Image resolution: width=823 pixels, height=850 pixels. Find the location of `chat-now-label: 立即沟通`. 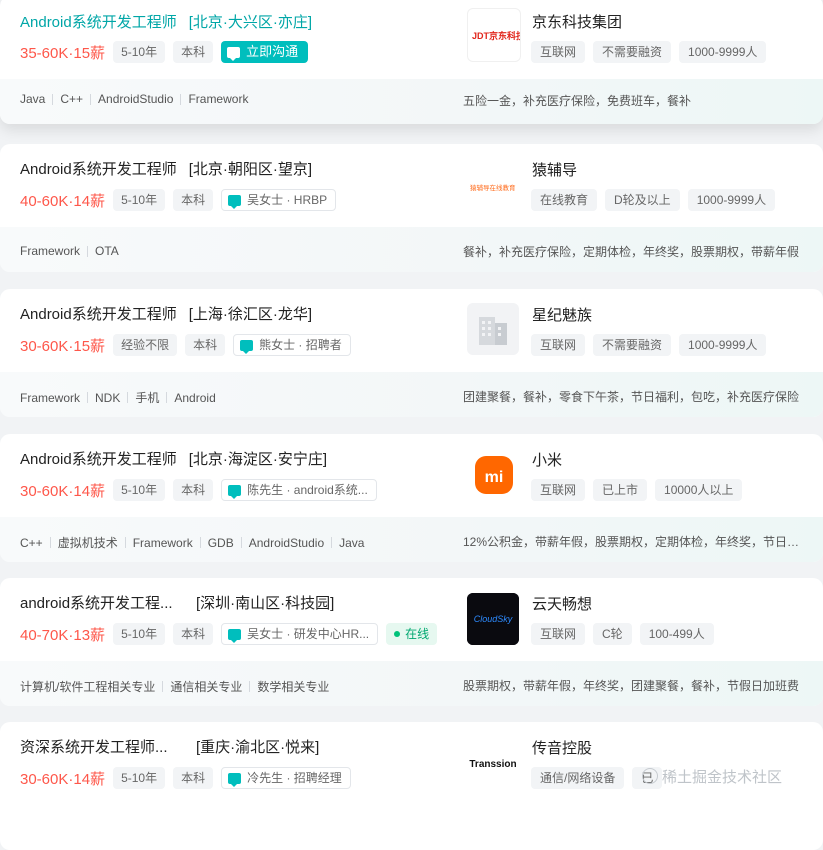

chat-now-label: 立即沟通 is located at coordinates (272, 51).